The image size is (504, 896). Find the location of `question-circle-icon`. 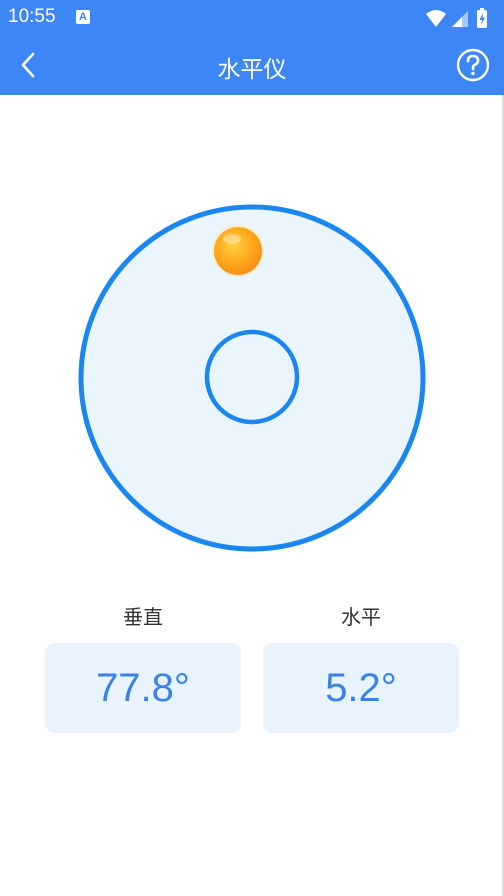

question-circle-icon is located at coordinates (473, 65).